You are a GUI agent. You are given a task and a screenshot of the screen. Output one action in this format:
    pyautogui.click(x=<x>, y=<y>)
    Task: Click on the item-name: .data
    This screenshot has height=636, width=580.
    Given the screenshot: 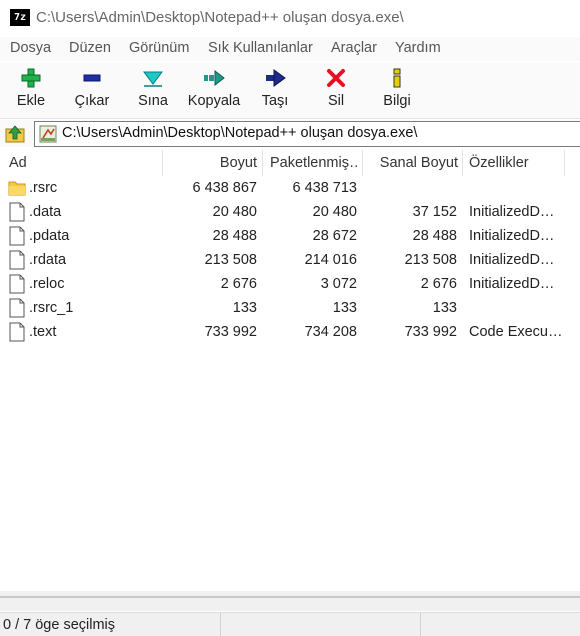 What is the action you would take?
    pyautogui.click(x=45, y=212)
    